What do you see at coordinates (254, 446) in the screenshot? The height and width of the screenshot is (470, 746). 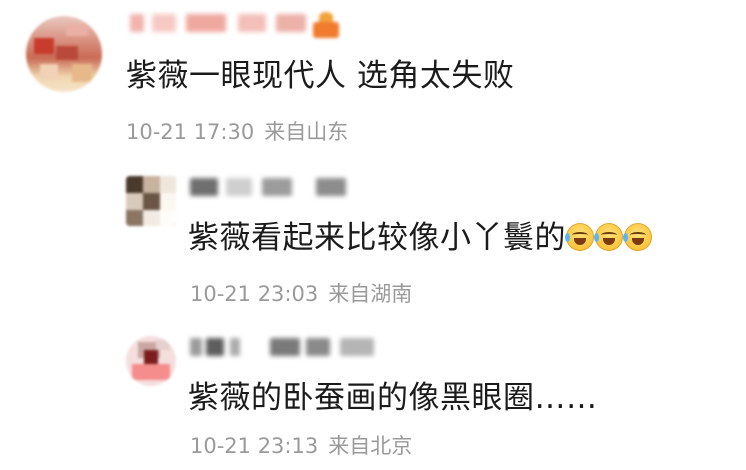 I see `reply-time: 10-21 23:13` at bounding box center [254, 446].